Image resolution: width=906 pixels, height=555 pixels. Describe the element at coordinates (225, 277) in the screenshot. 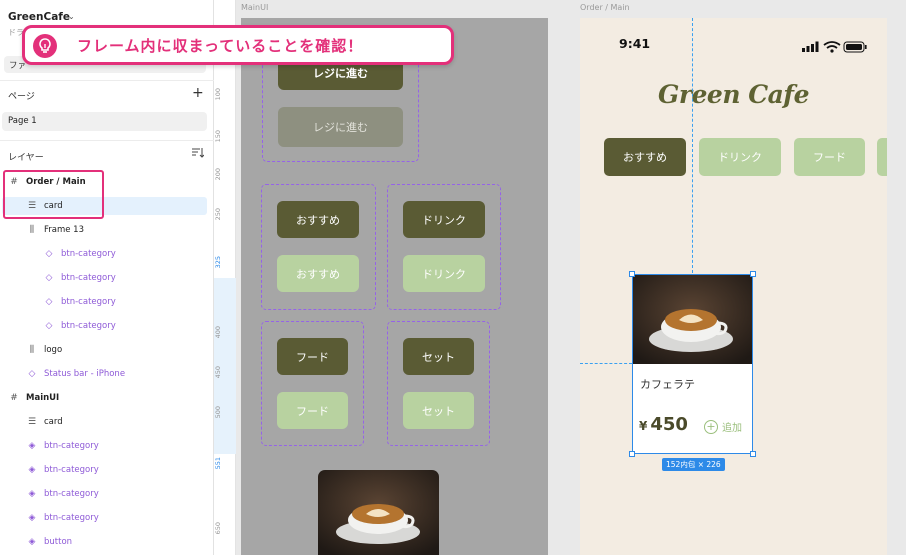

I see `vertical-ruler: 100 150 200 250 325 400 450 500 551 650` at that location.